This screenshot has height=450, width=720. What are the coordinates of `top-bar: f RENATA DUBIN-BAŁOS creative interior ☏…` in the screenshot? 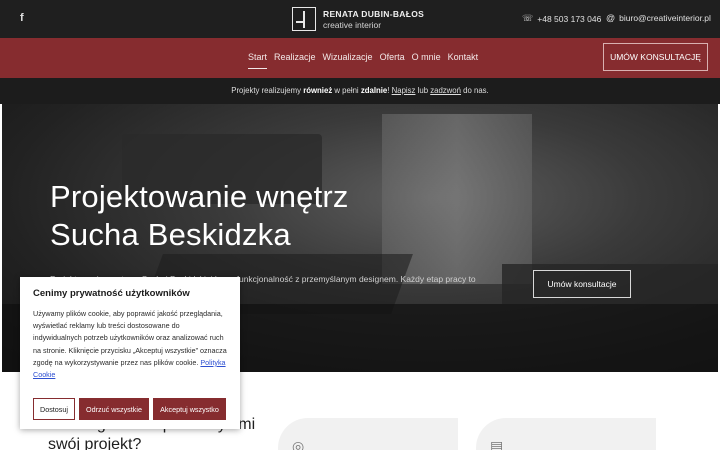 It's located at (360, 19).